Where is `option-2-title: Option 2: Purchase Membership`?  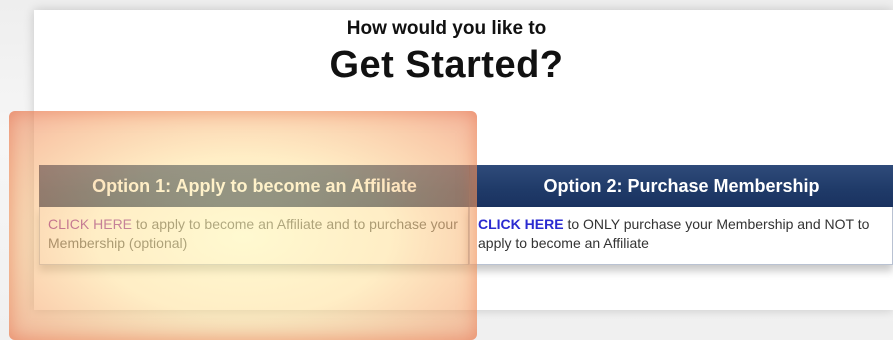 option-2-title: Option 2: Purchase Membership is located at coordinates (681, 186).